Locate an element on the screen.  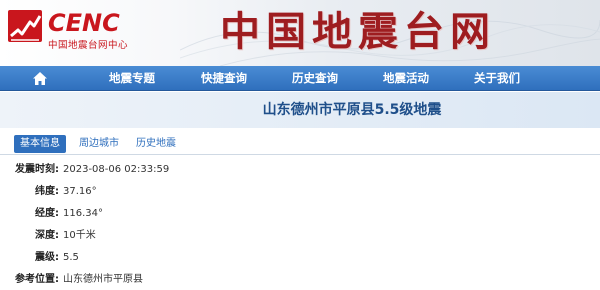
nav-item-history-query: 历史查询 is located at coordinates (315, 78).